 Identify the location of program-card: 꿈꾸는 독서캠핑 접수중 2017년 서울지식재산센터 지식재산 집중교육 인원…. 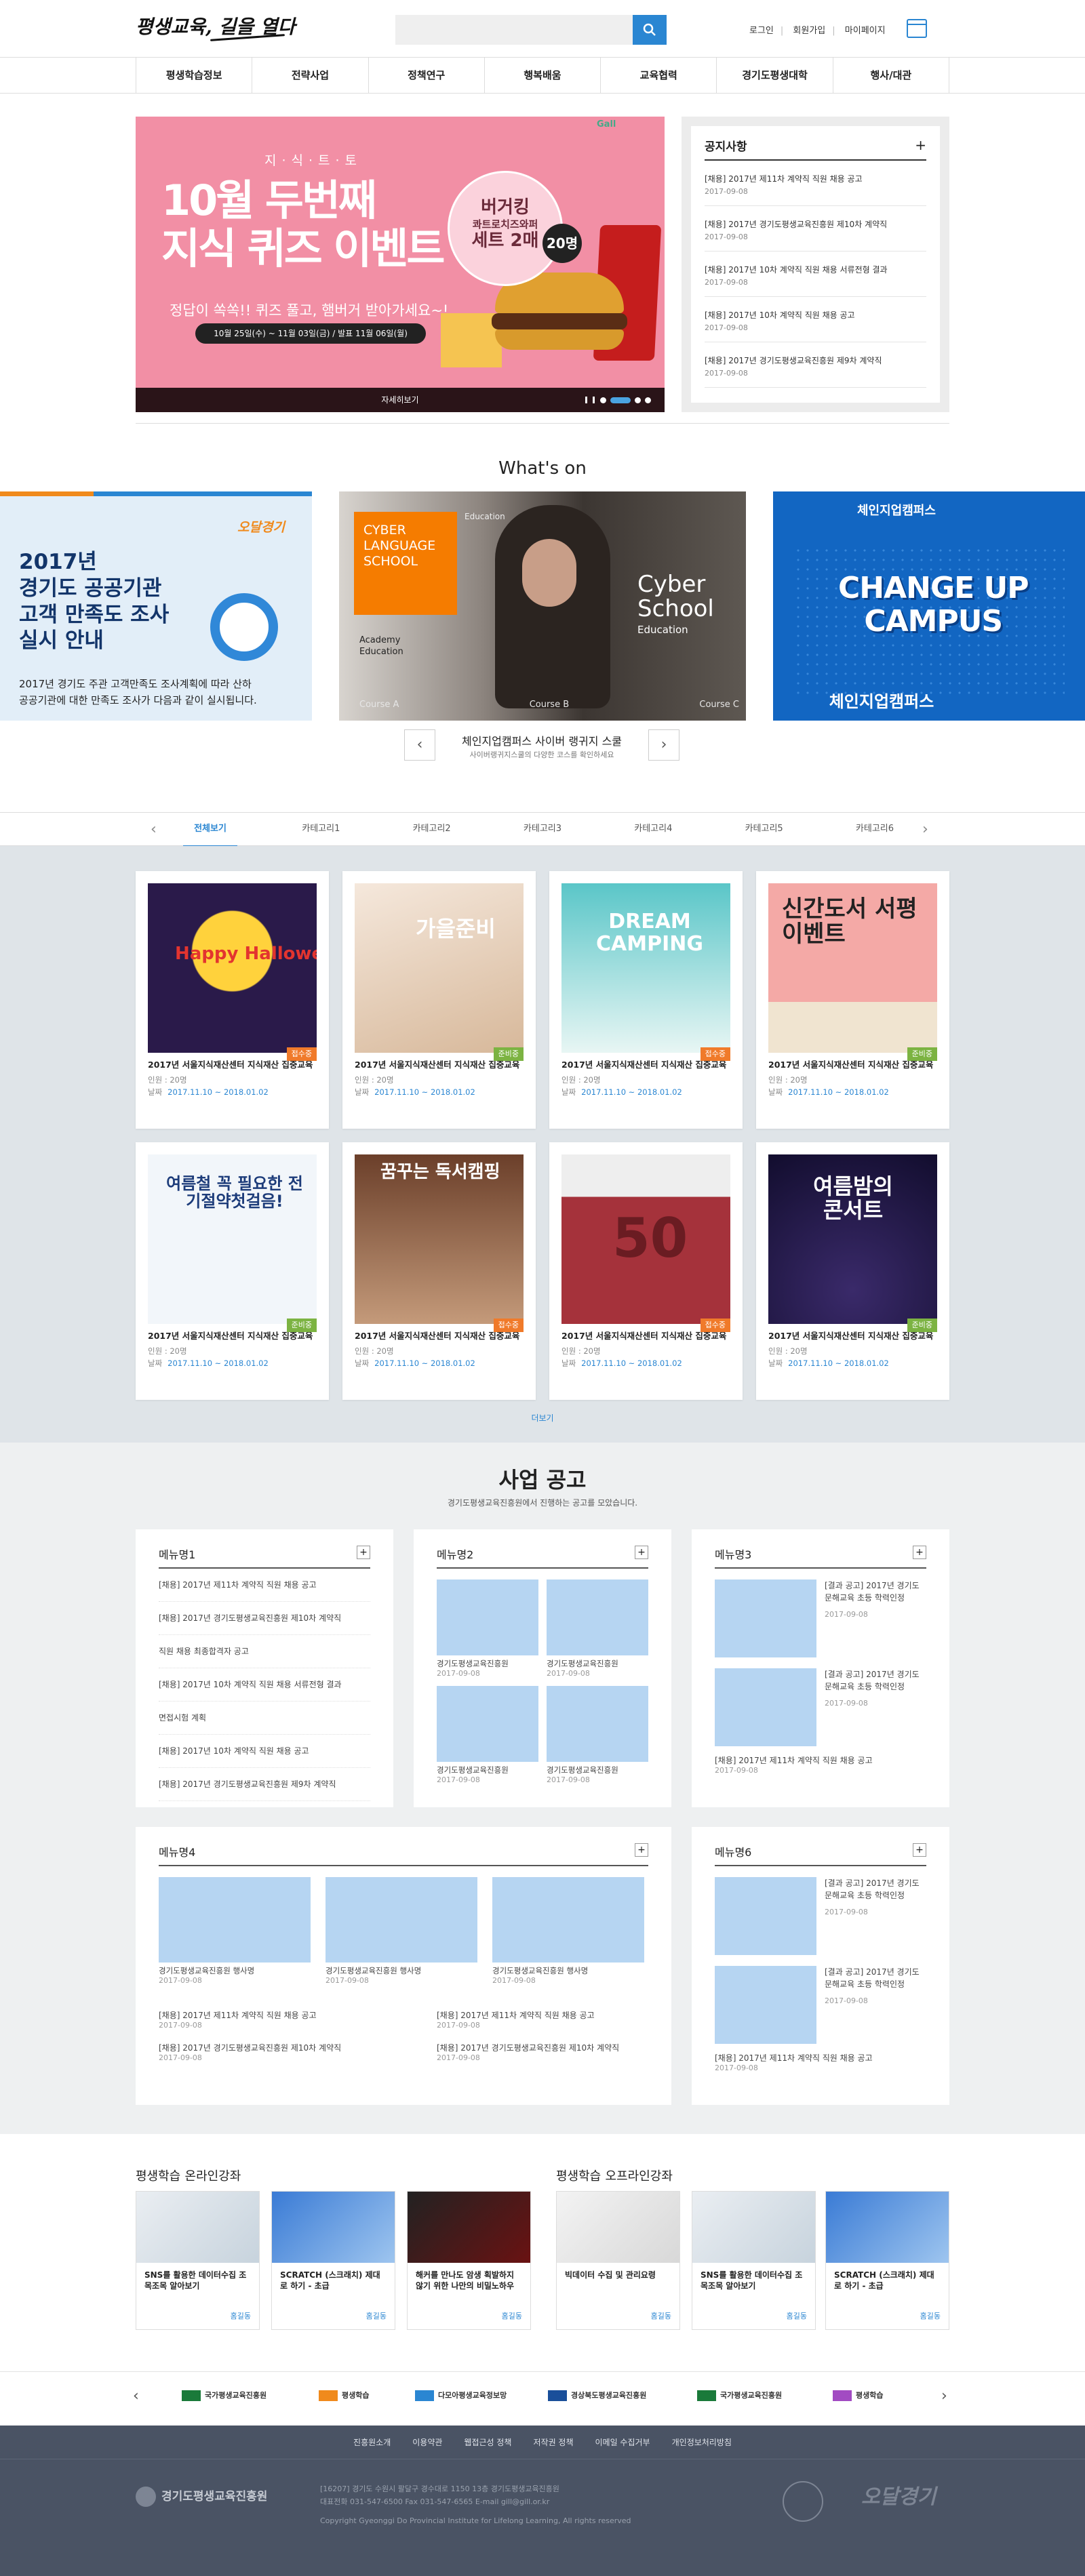
(439, 1271).